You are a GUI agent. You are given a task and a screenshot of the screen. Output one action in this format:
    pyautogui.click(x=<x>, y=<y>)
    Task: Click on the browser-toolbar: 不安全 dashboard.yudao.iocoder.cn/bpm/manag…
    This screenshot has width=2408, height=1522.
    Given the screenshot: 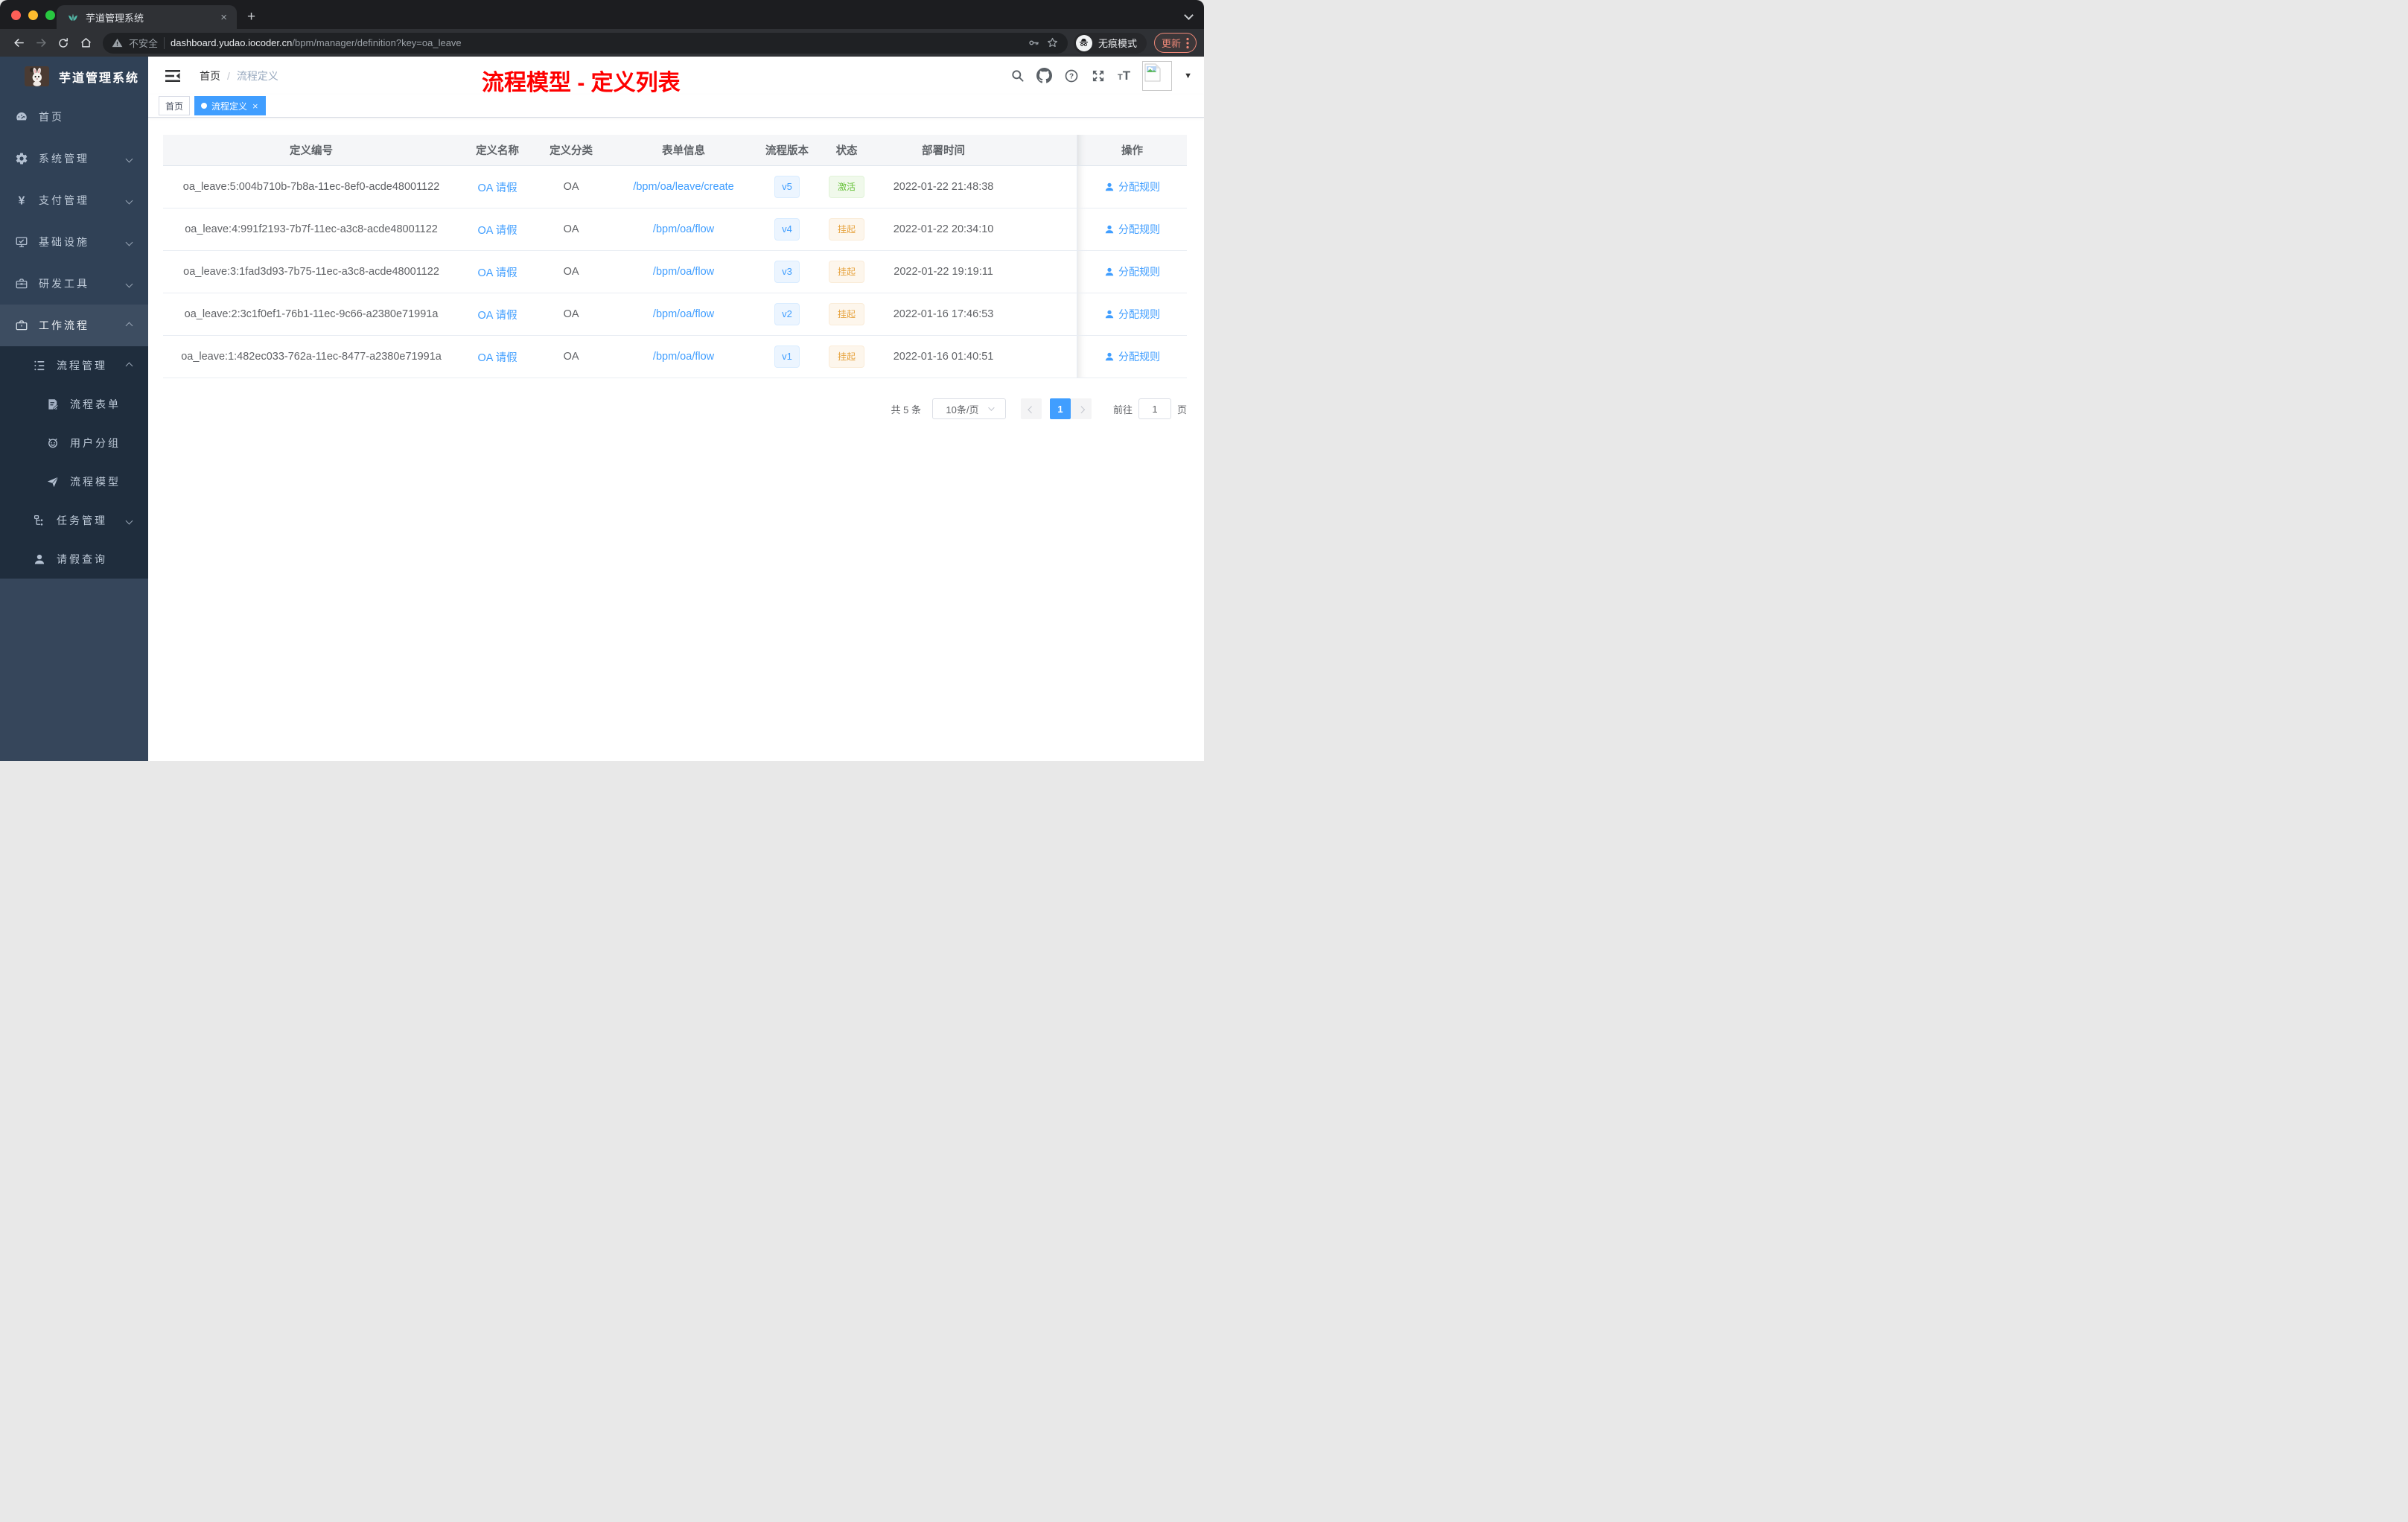 What is the action you would take?
    pyautogui.click(x=602, y=43)
    